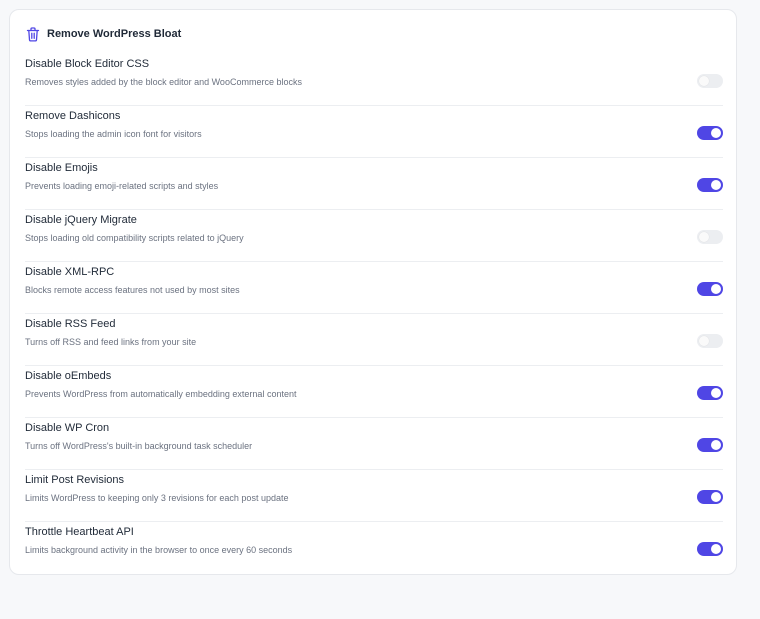  I want to click on card-header: Remove WordPress Bloat, so click(103, 34).